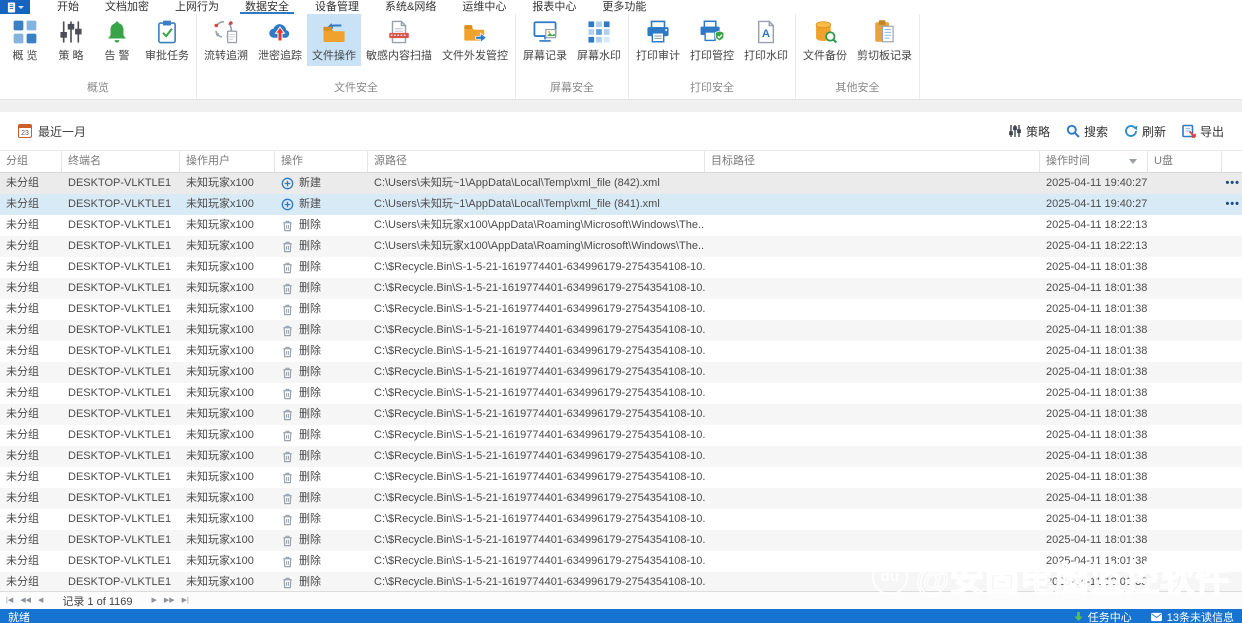 Image resolution: width=1242 pixels, height=623 pixels. Describe the element at coordinates (334, 40) in the screenshot. I see `ribbon-item-file-operation: 文件操作` at that location.